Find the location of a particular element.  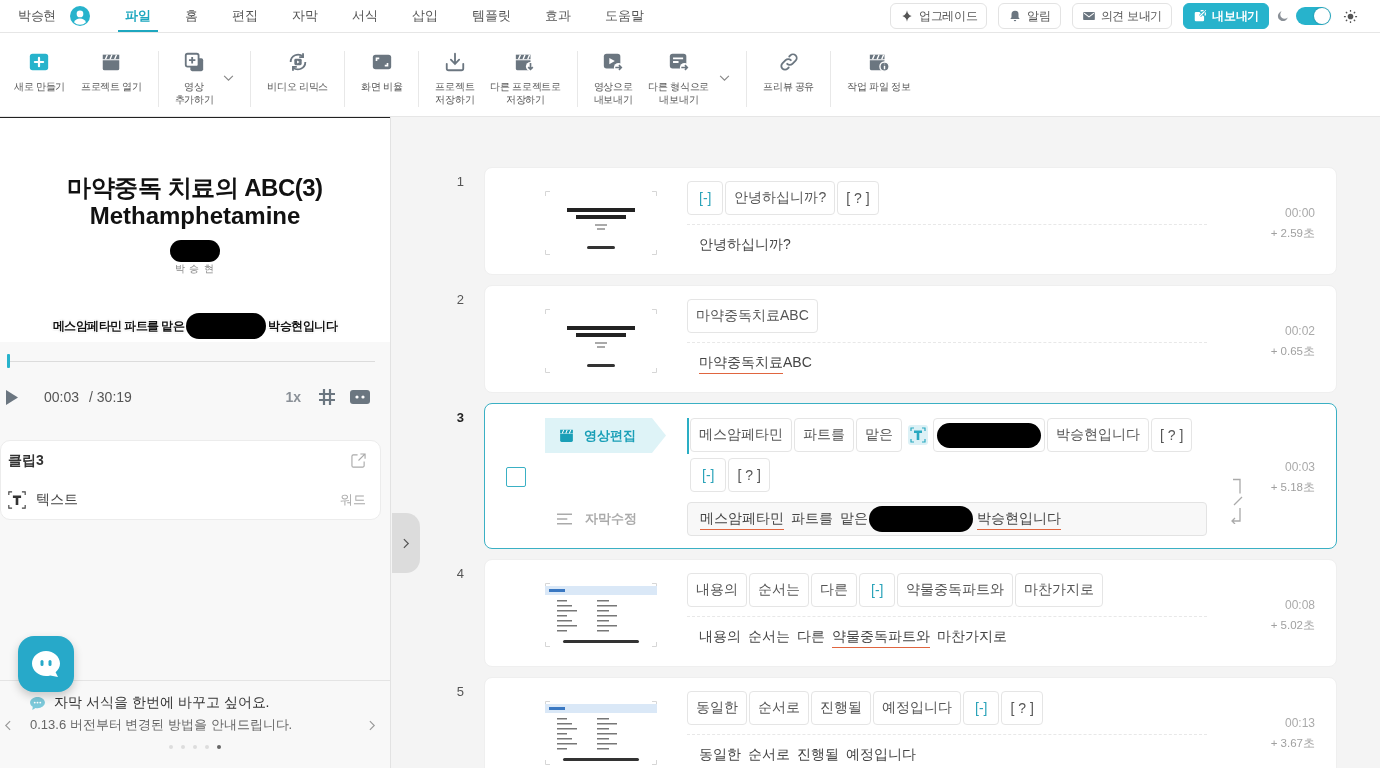

plus-icon is located at coordinates (39, 62).